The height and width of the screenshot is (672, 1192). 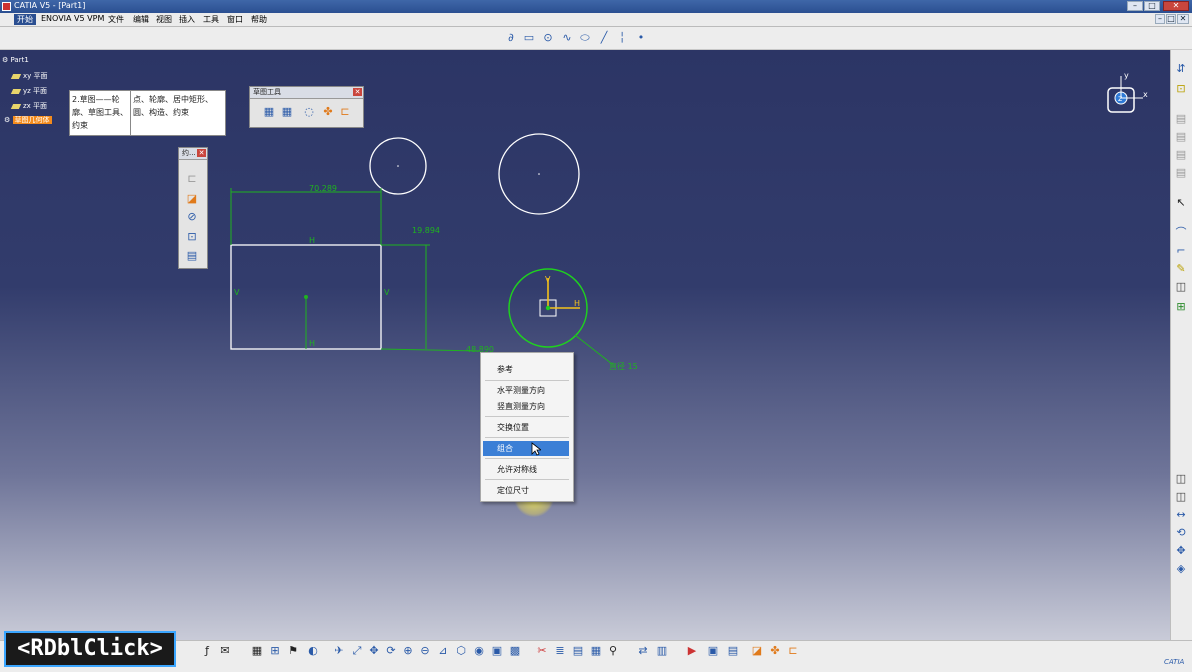 I want to click on constraint-dialog-icon: ⊏, so click(x=192, y=179).